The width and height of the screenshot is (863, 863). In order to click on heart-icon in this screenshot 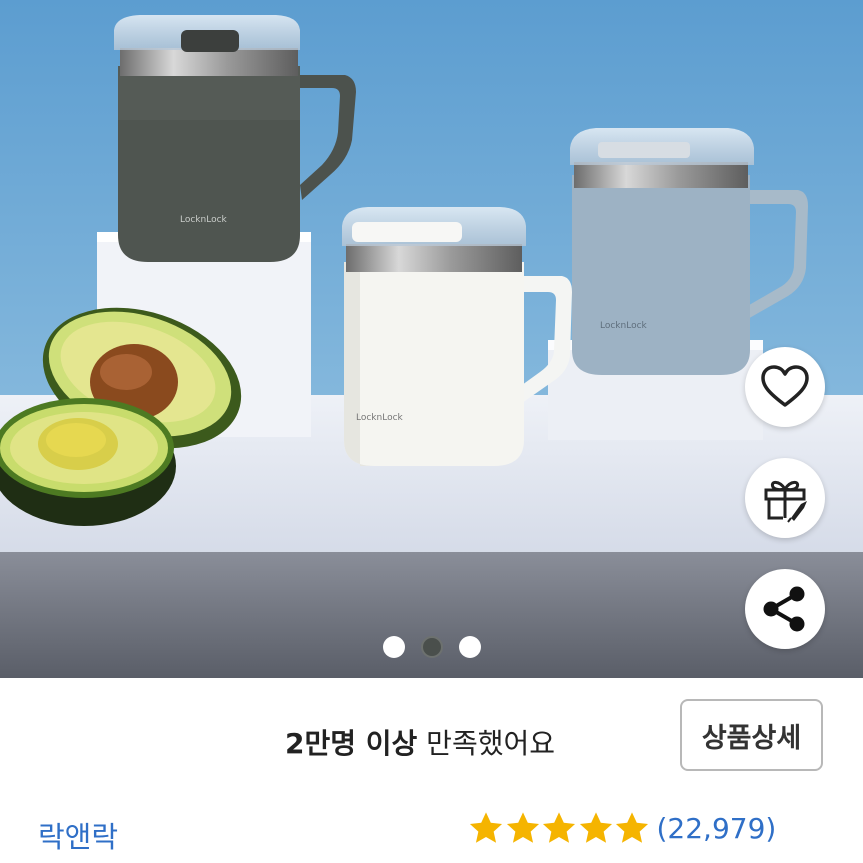, I will do `click(785, 386)`.